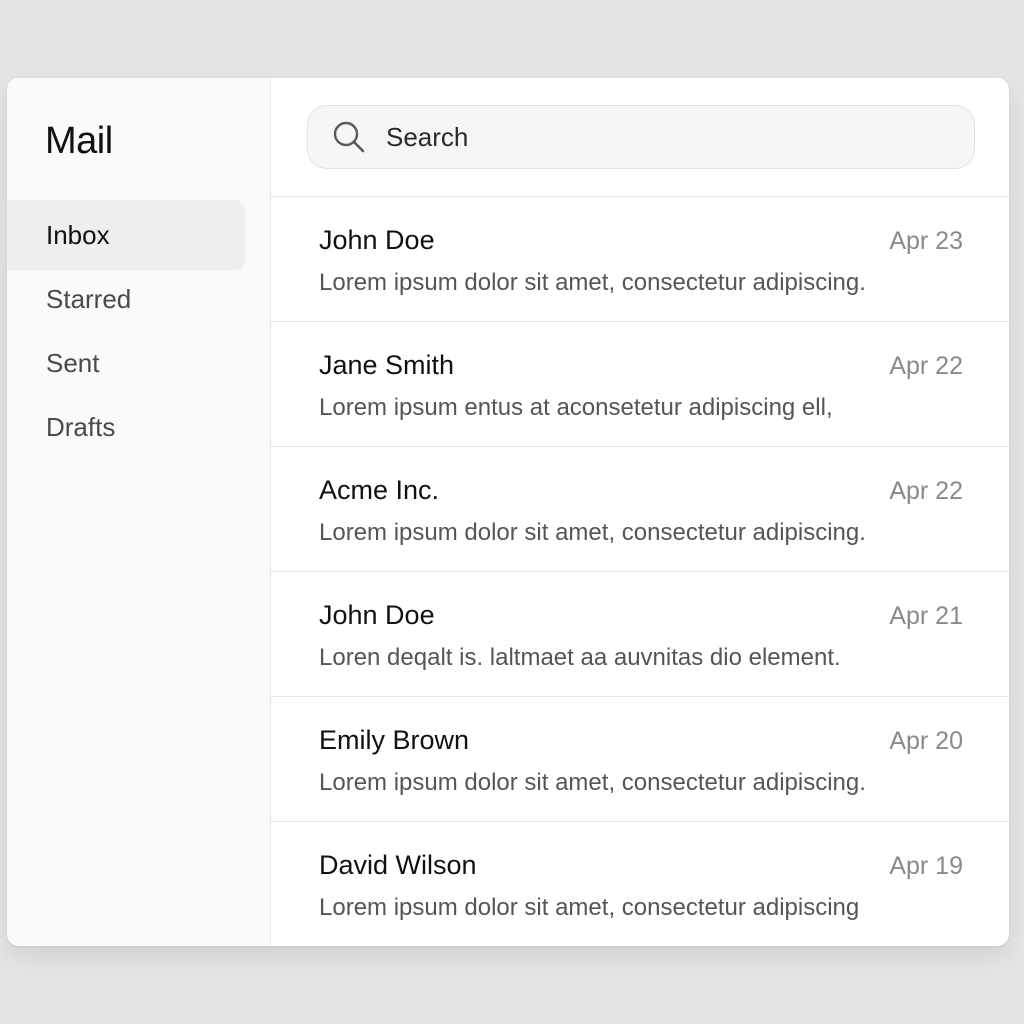  I want to click on message-sender: Acme Inc., so click(379, 490).